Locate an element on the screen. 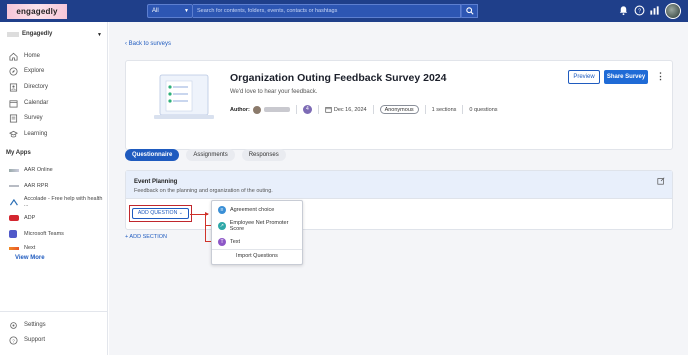 The image size is (688, 355). sidebar-item-support: ? Support is located at coordinates (27, 340).